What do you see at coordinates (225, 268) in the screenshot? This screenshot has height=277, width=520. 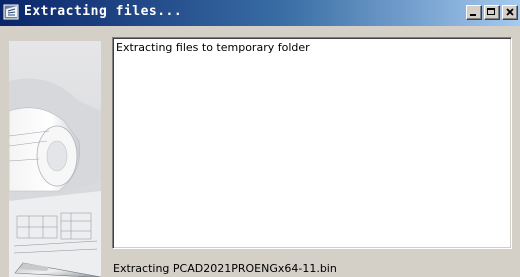 I see `status-text: Extracting PCAD2021PROENGx64-11.bin` at bounding box center [225, 268].